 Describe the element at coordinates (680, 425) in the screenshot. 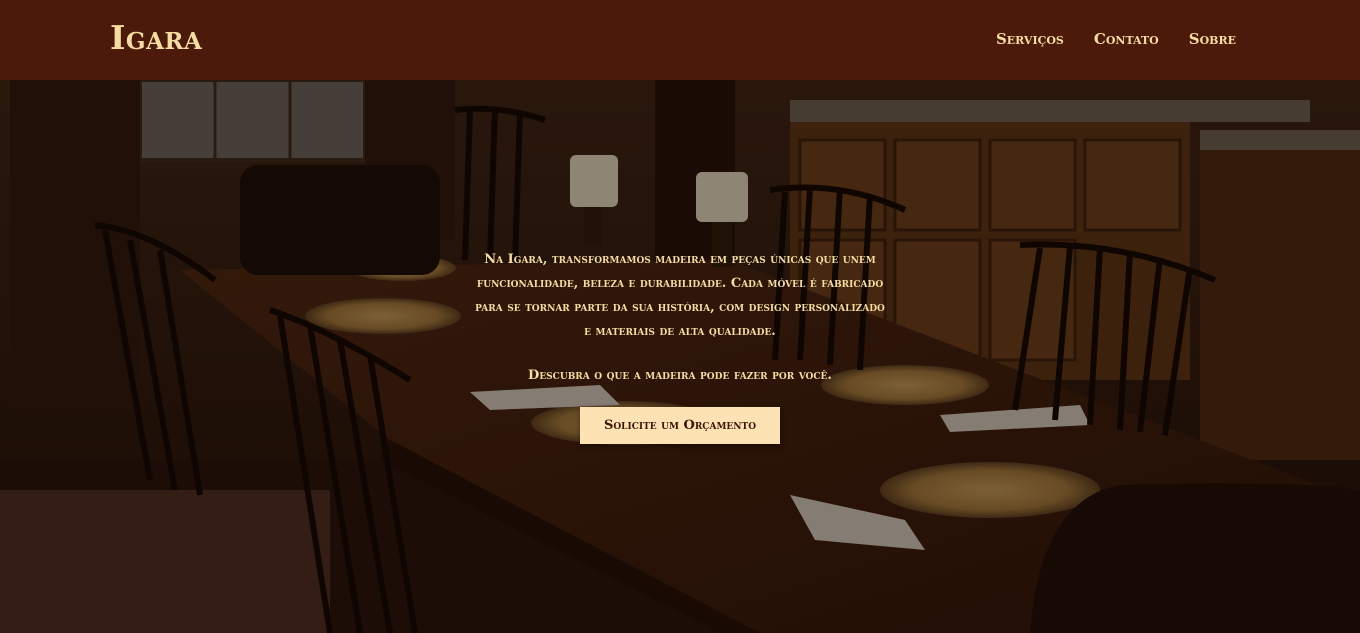

I see `request-quote-button: Solicite um Orçamento` at that location.